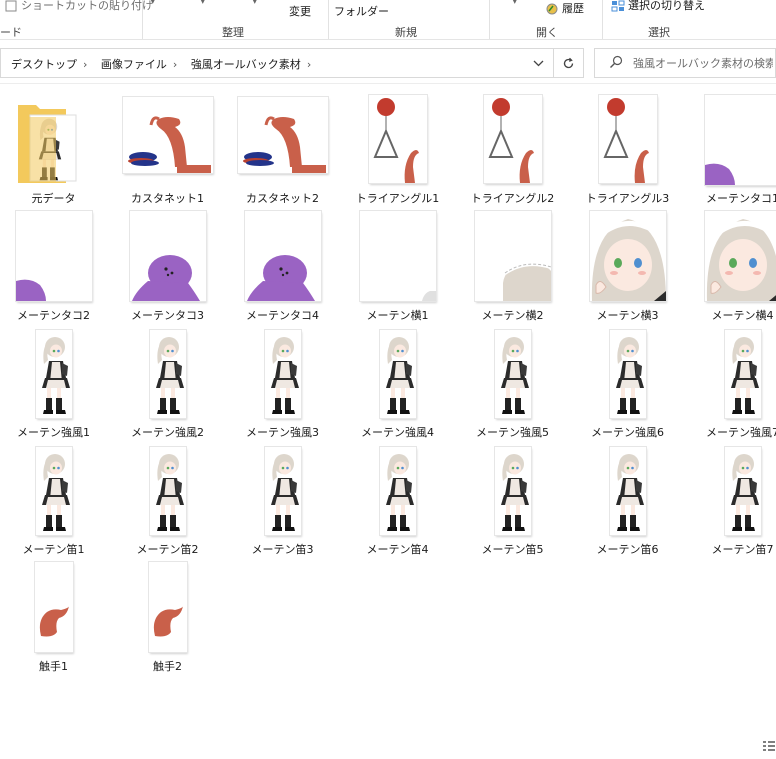 The height and width of the screenshot is (759, 776). I want to click on chevron-down-icon, so click(538, 63).